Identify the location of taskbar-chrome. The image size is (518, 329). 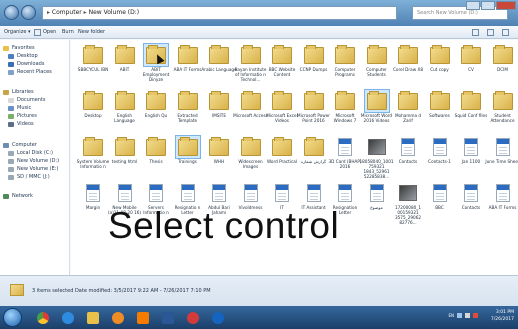
(43, 317).